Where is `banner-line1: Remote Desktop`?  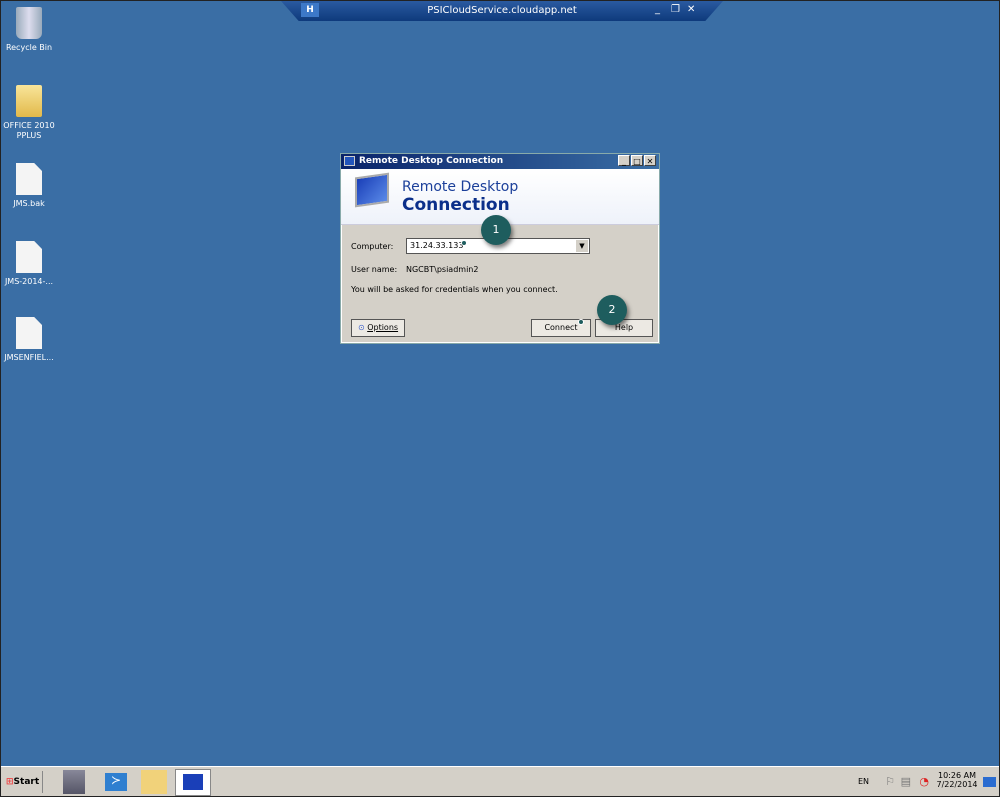 banner-line1: Remote Desktop is located at coordinates (460, 187).